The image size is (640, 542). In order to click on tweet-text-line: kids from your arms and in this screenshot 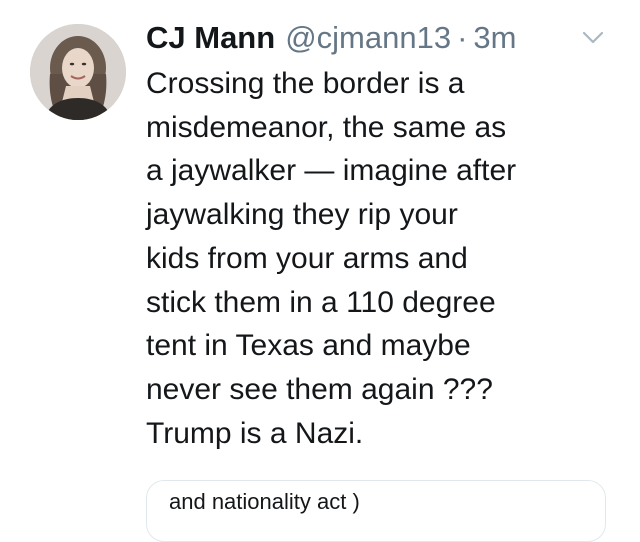, I will do `click(307, 258)`.